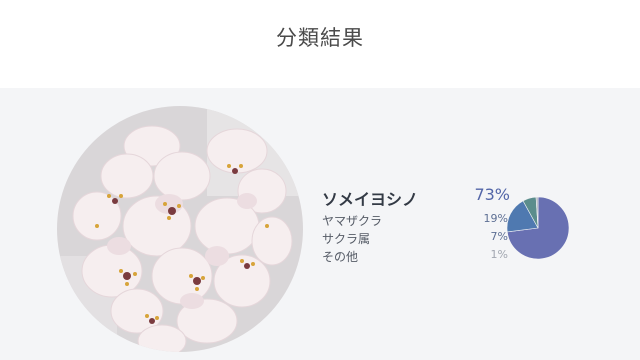  What do you see at coordinates (422, 257) in the screenshot?
I see `result-row: その他 1%` at bounding box center [422, 257].